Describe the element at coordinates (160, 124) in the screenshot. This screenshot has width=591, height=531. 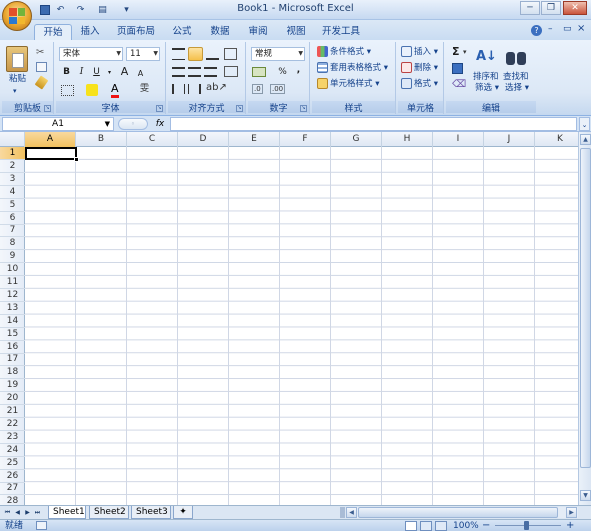
I see `insert-function-button: fx` at that location.